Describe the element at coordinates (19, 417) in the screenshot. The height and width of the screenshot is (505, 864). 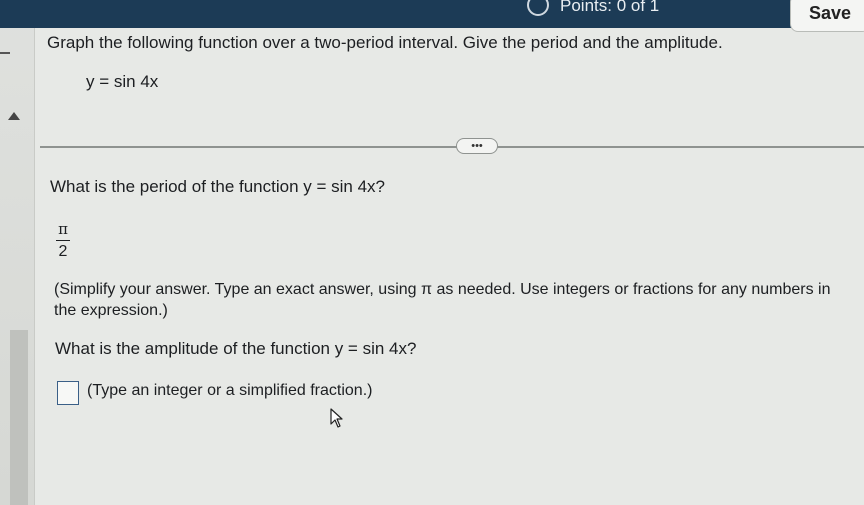
I see `sidebar-scrollbar` at that location.